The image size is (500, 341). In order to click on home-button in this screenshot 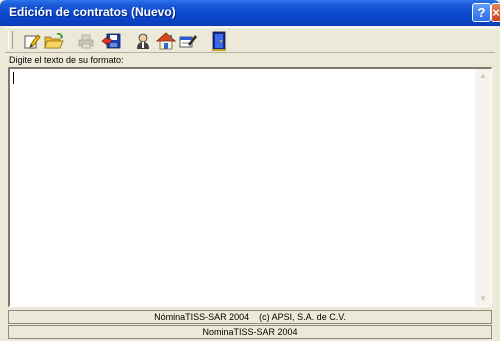, I will do `click(166, 40)`.